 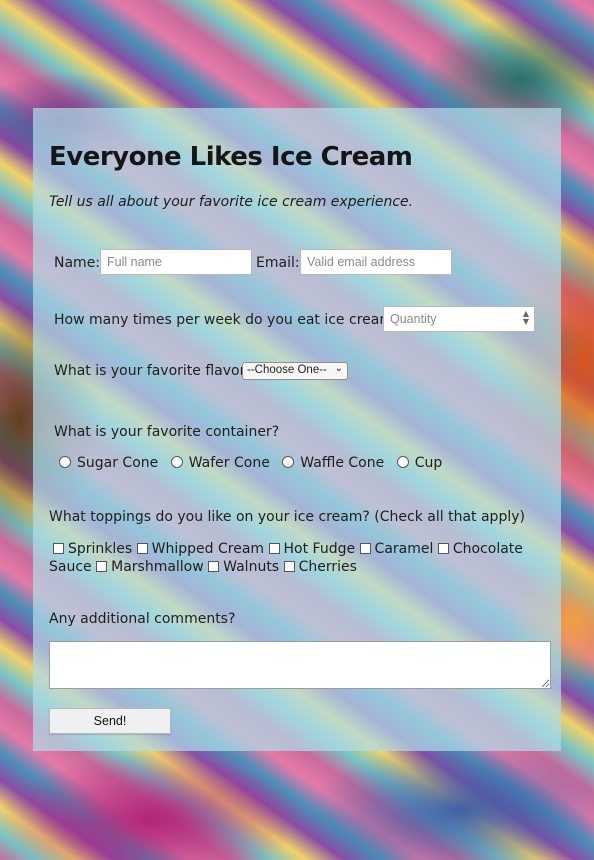 What do you see at coordinates (526, 318) in the screenshot?
I see `spinner-arrows-icon: ▲ ▼` at bounding box center [526, 318].